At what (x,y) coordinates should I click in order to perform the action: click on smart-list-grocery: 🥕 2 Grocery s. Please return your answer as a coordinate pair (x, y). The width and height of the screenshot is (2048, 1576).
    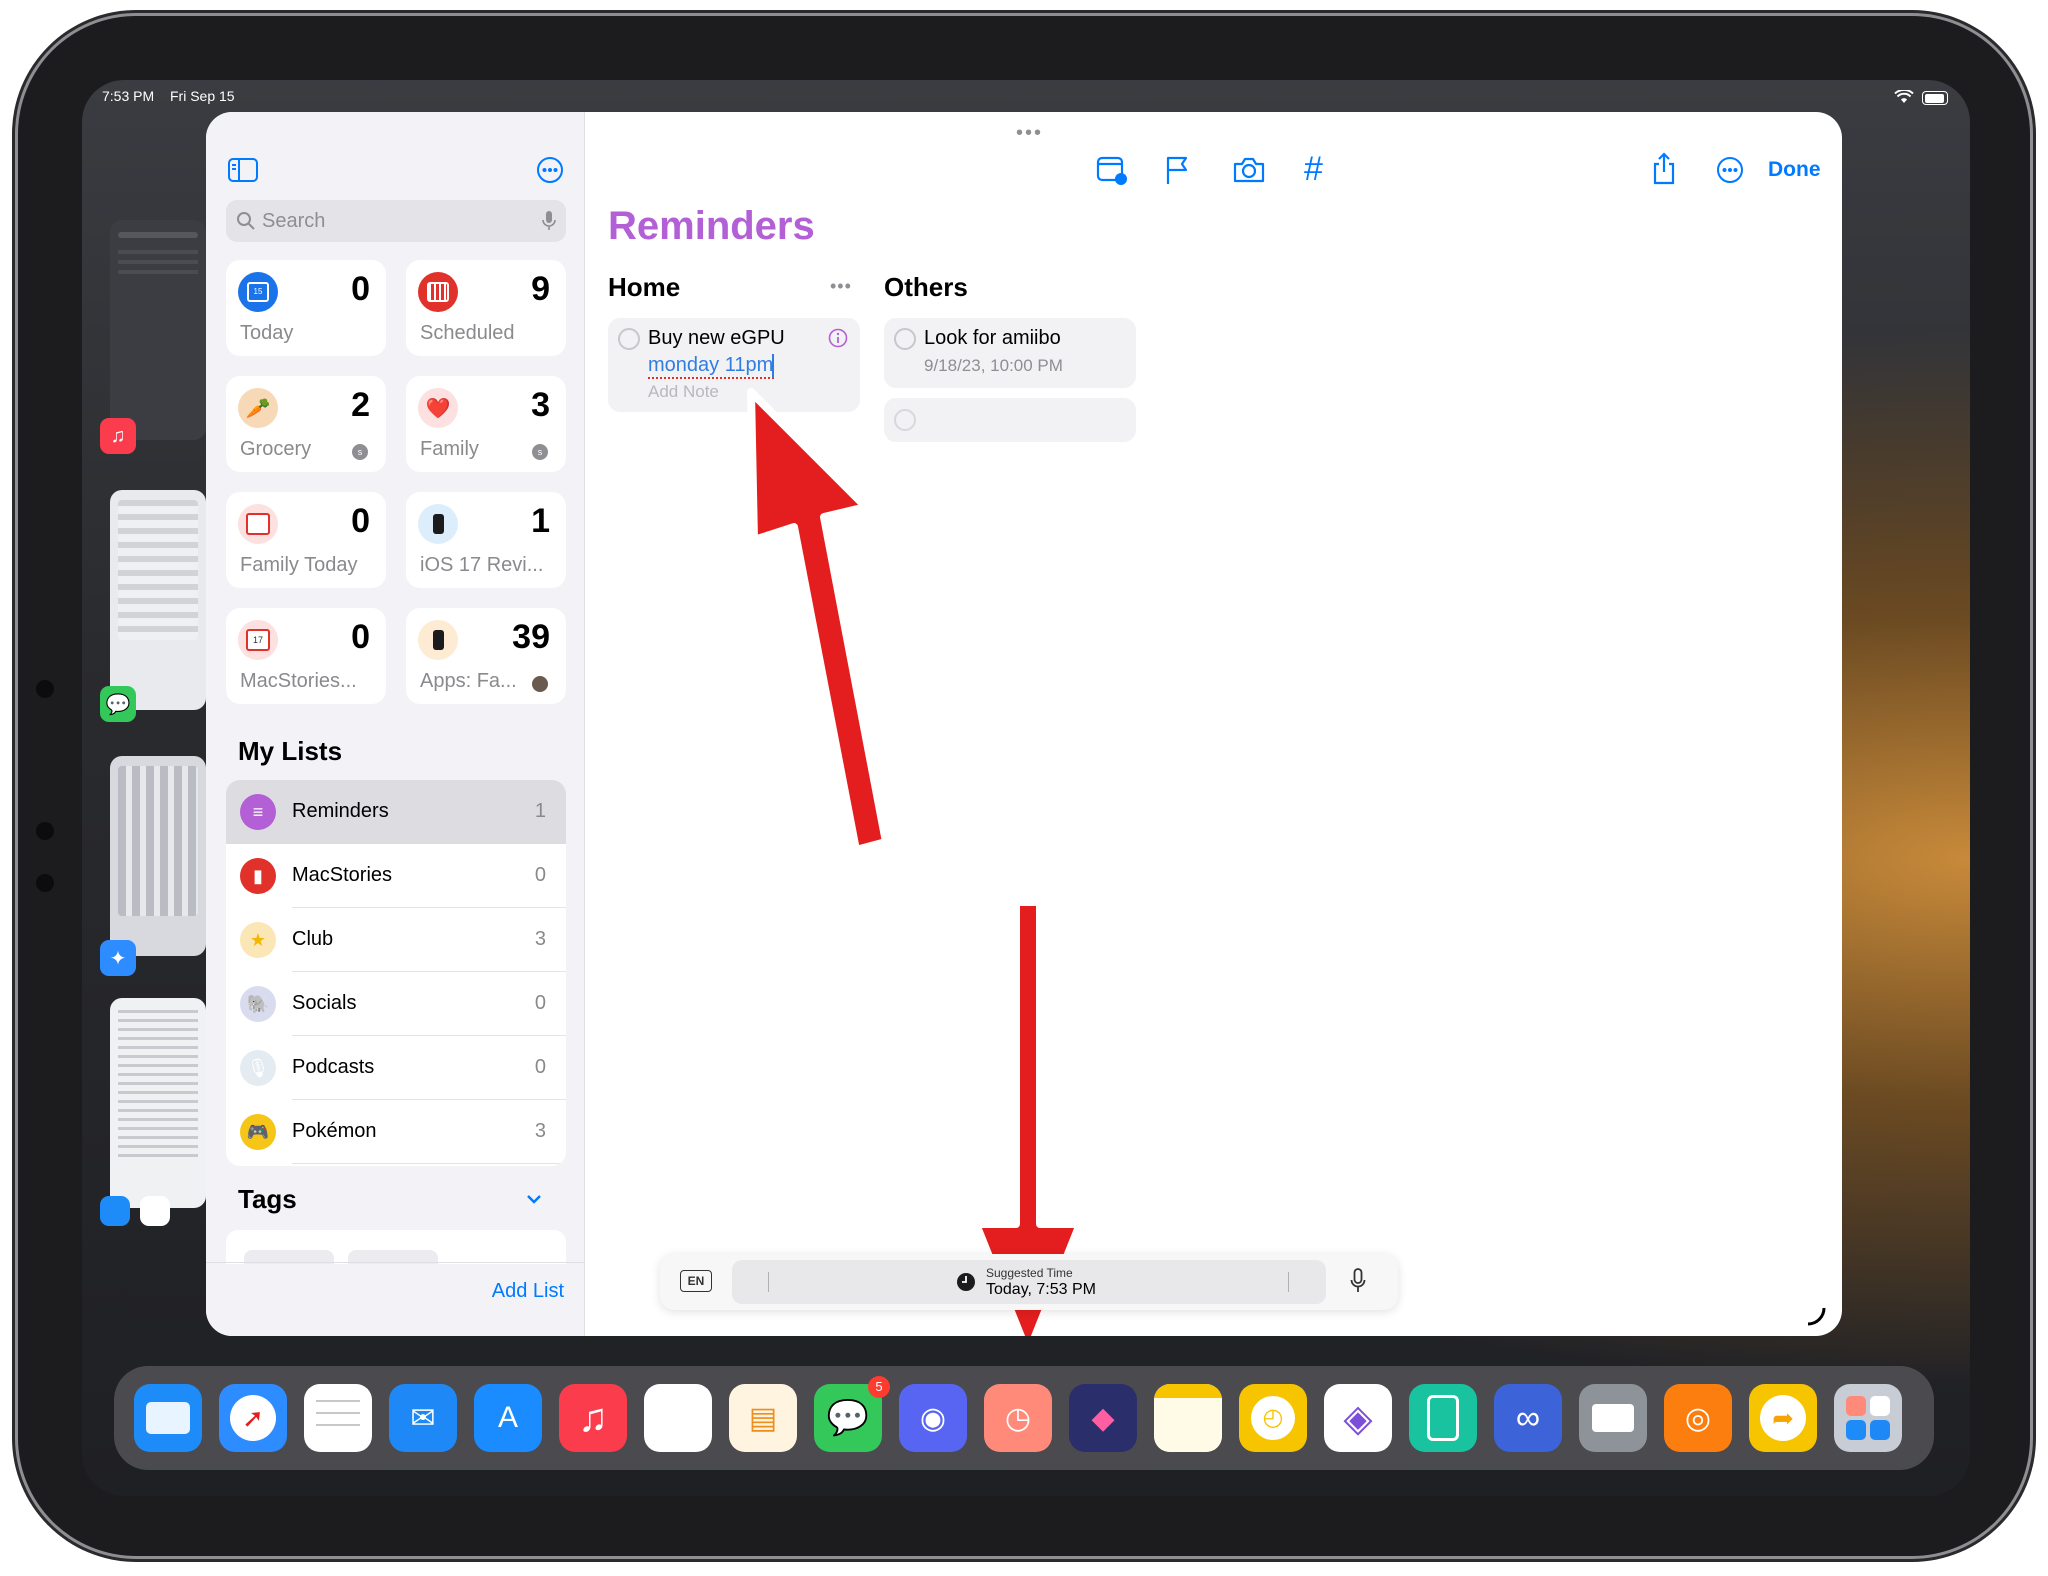
    Looking at the image, I should click on (306, 424).